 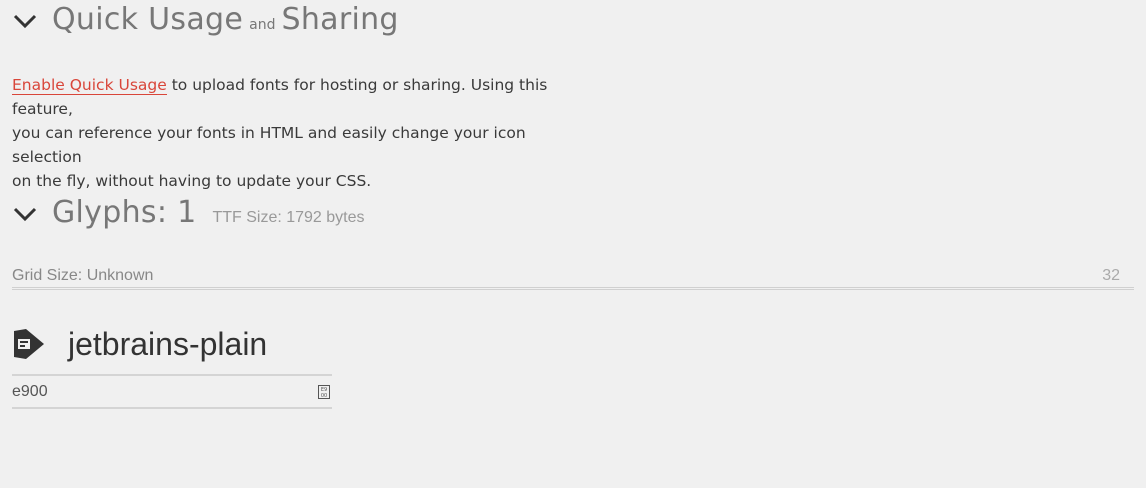 I want to click on glyph-code-row: E9 00, so click(x=172, y=391).